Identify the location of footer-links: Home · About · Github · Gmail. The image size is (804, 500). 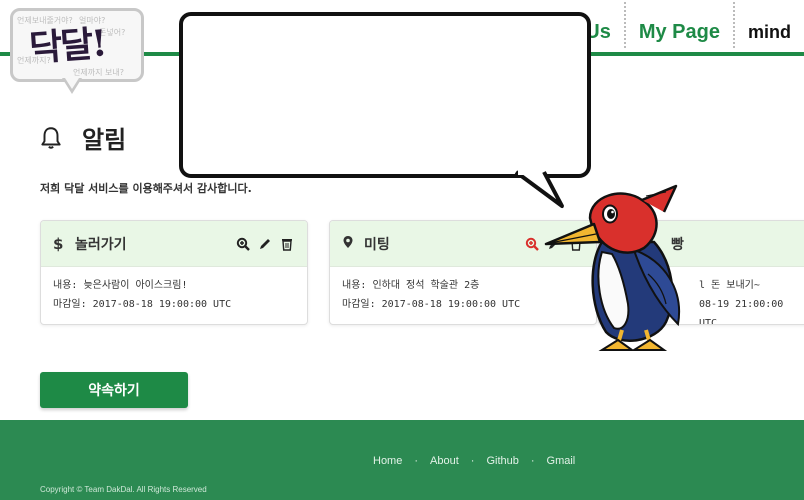
(474, 461).